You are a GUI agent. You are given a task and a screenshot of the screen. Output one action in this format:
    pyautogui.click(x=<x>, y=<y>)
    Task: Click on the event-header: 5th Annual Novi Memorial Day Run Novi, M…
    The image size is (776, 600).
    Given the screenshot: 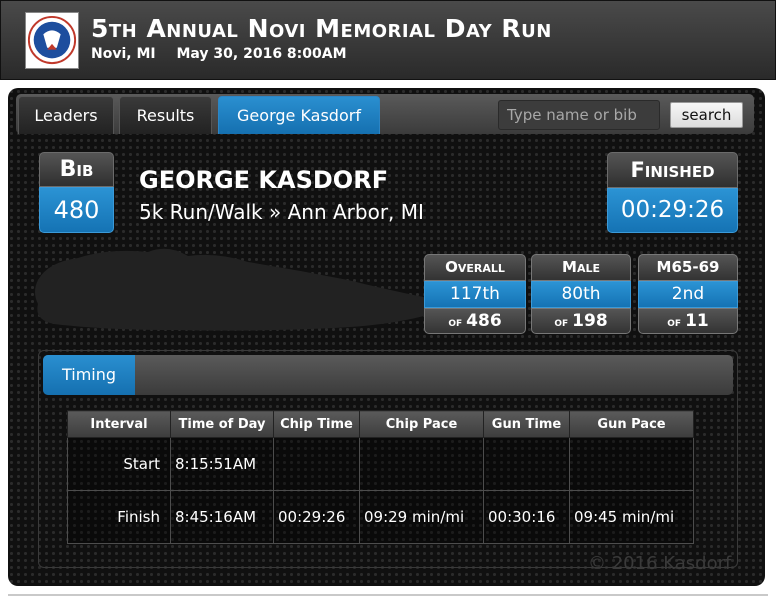 What is the action you would take?
    pyautogui.click(x=388, y=40)
    